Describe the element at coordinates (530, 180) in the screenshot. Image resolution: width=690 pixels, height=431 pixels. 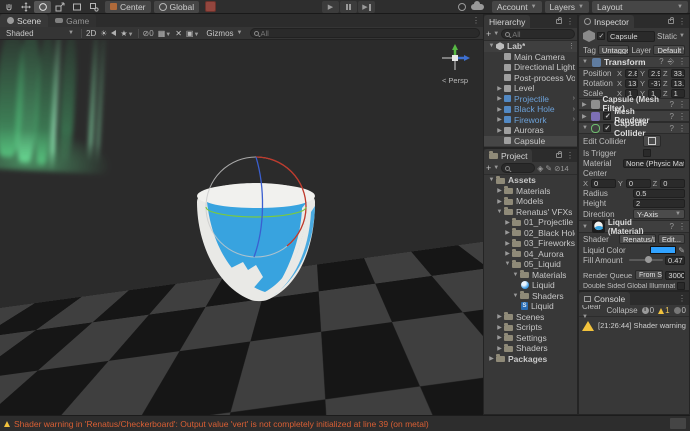
I see `project-item: ▼ Assets` at that location.